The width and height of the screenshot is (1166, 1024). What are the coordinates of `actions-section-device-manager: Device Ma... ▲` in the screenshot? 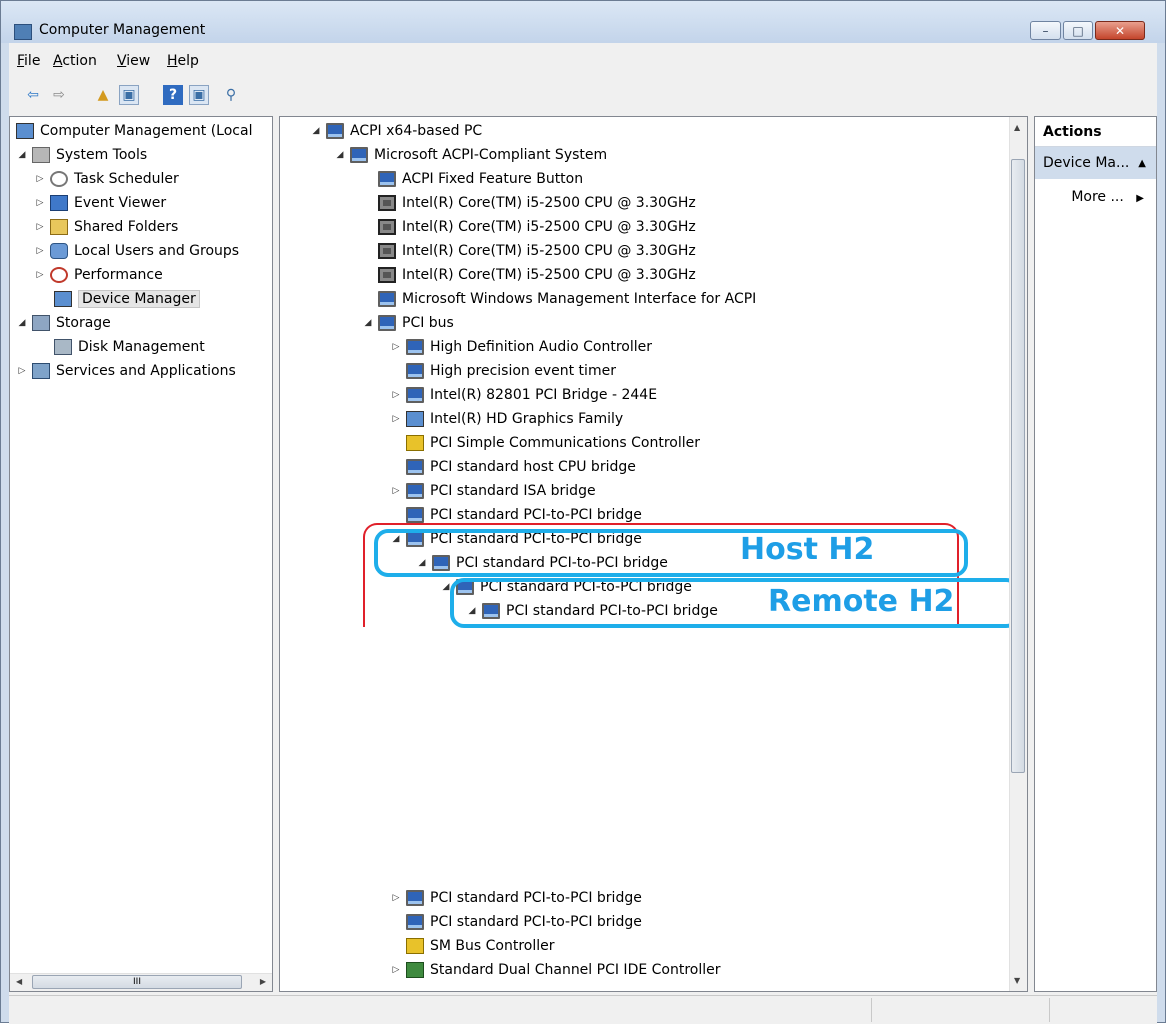 It's located at (1095, 163).